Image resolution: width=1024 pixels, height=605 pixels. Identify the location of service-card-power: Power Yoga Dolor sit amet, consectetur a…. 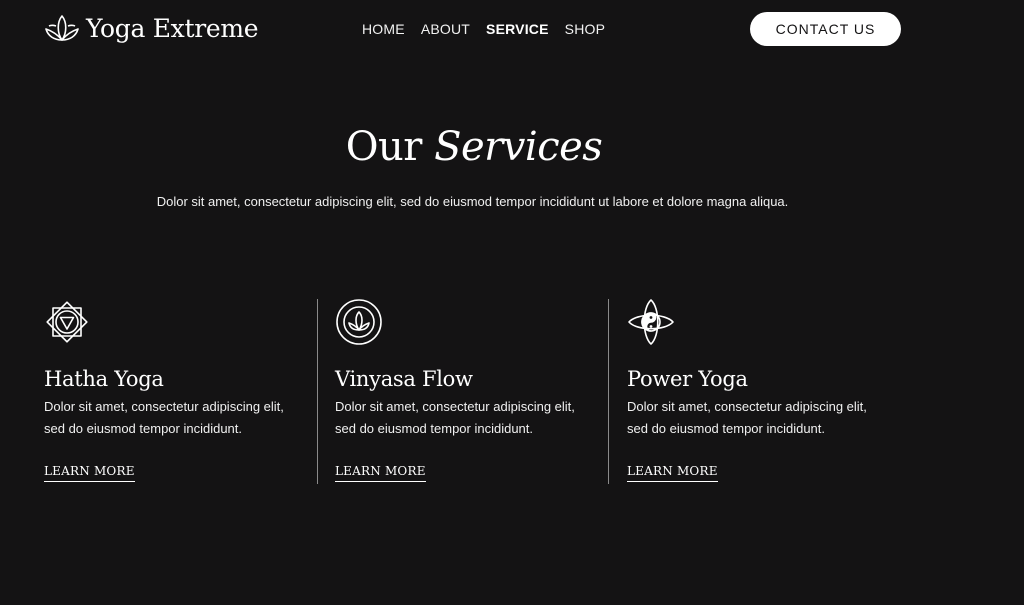
(757, 391).